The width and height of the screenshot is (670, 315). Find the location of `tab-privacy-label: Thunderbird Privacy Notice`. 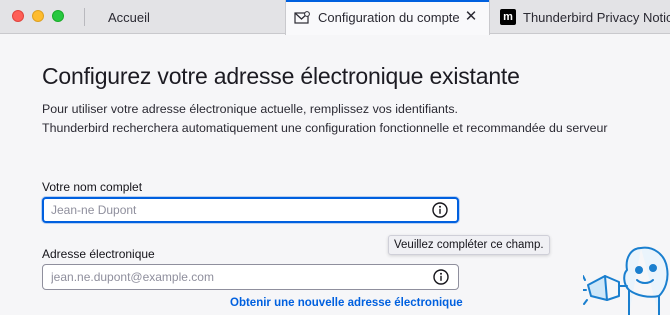

tab-privacy-label: Thunderbird Privacy Notice is located at coordinates (596, 17).